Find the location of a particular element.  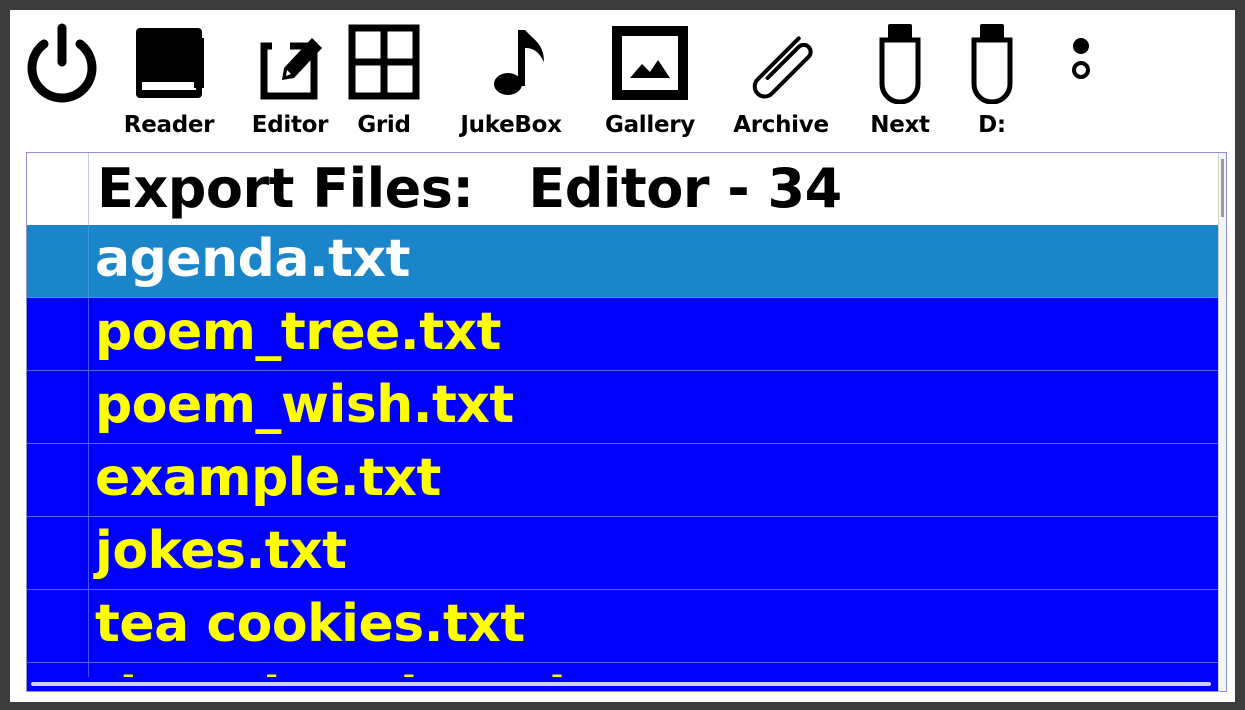

grid-label: Grid is located at coordinates (384, 125).